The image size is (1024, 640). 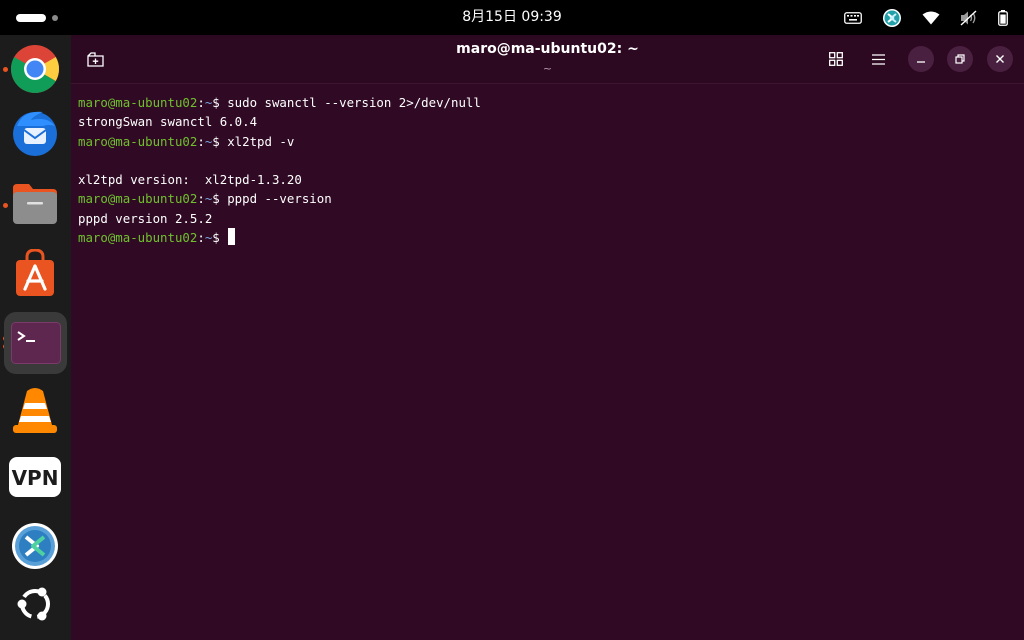 I want to click on maximize-button, so click(x=960, y=59).